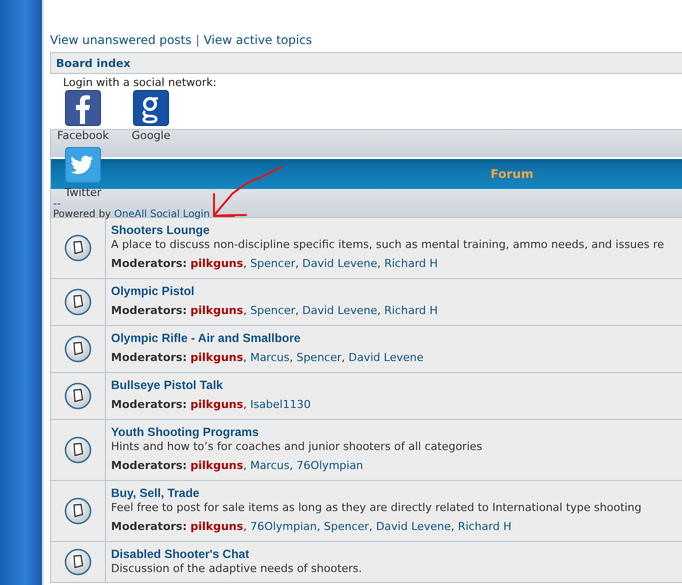  What do you see at coordinates (296, 432) in the screenshot?
I see `forum-title-link: Youth Shooting Programs` at bounding box center [296, 432].